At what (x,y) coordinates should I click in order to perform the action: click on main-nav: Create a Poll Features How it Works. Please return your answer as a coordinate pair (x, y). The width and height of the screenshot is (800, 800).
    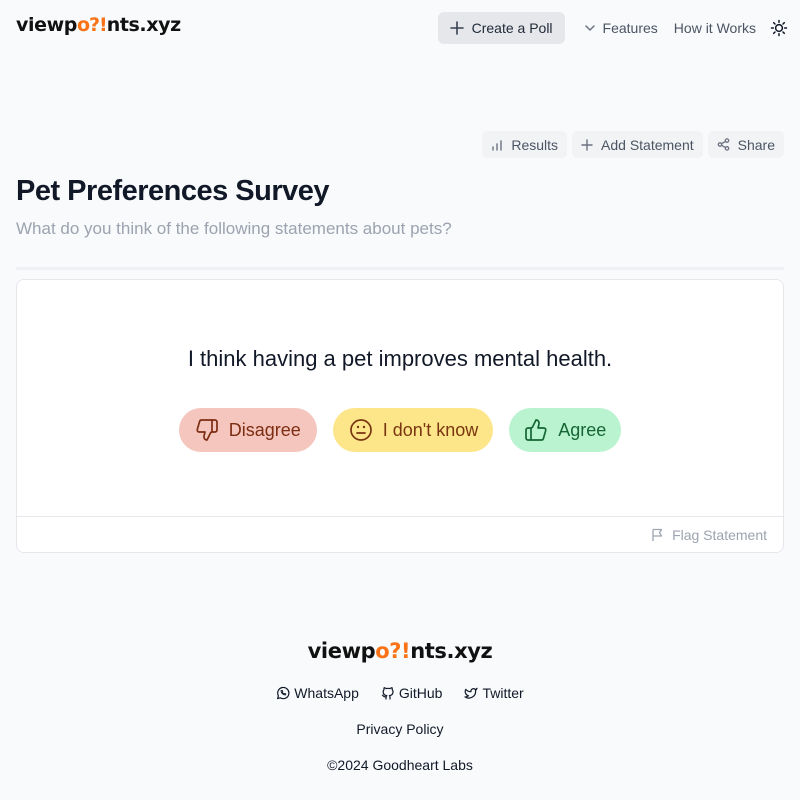
    Looking at the image, I should click on (612, 28).